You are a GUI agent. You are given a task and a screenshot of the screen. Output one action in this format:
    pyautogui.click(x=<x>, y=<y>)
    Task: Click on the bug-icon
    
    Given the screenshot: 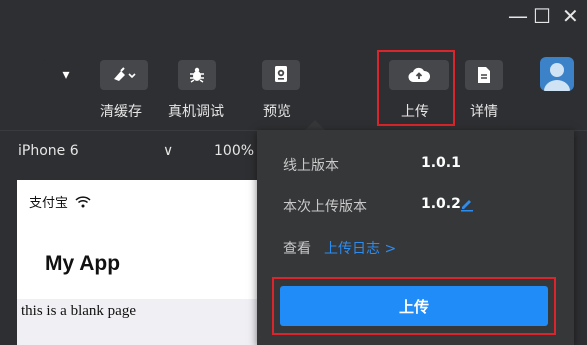 What is the action you would take?
    pyautogui.click(x=197, y=75)
    